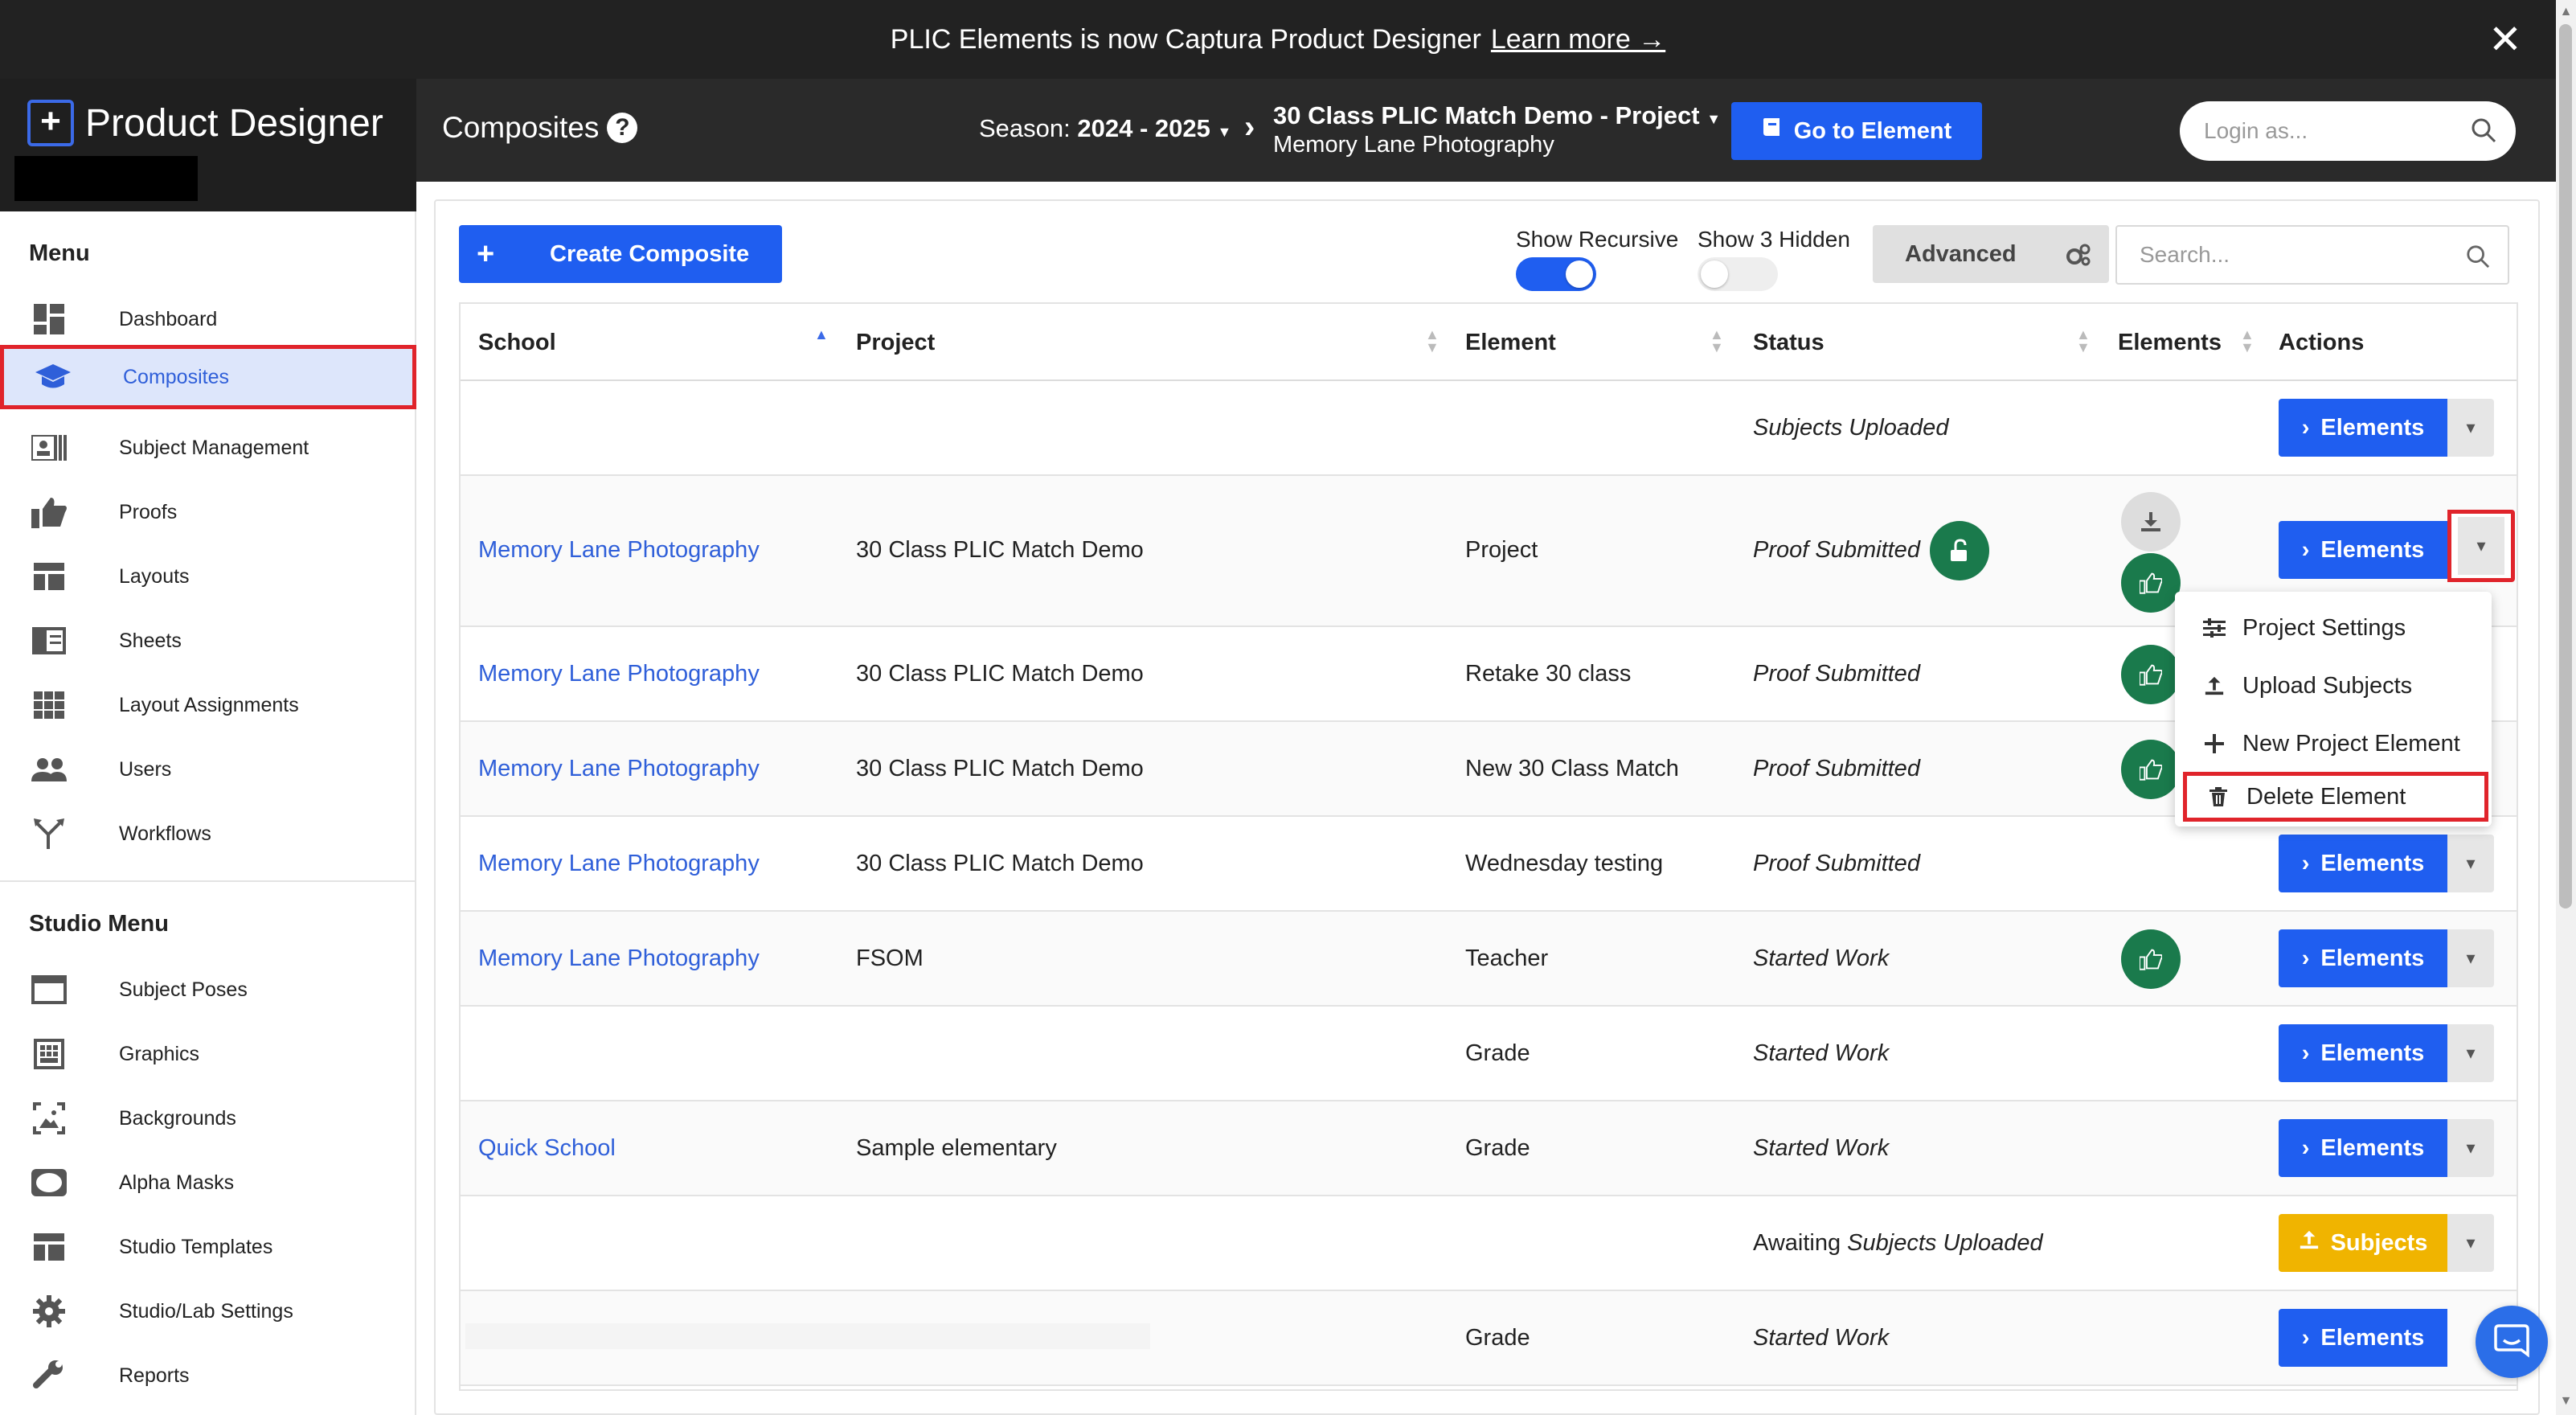 The width and height of the screenshot is (2576, 1415). I want to click on column-header-status: Status, so click(1788, 343).